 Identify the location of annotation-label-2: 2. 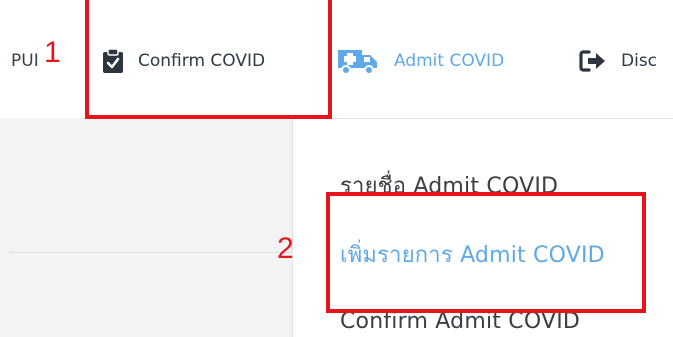
(285, 248).